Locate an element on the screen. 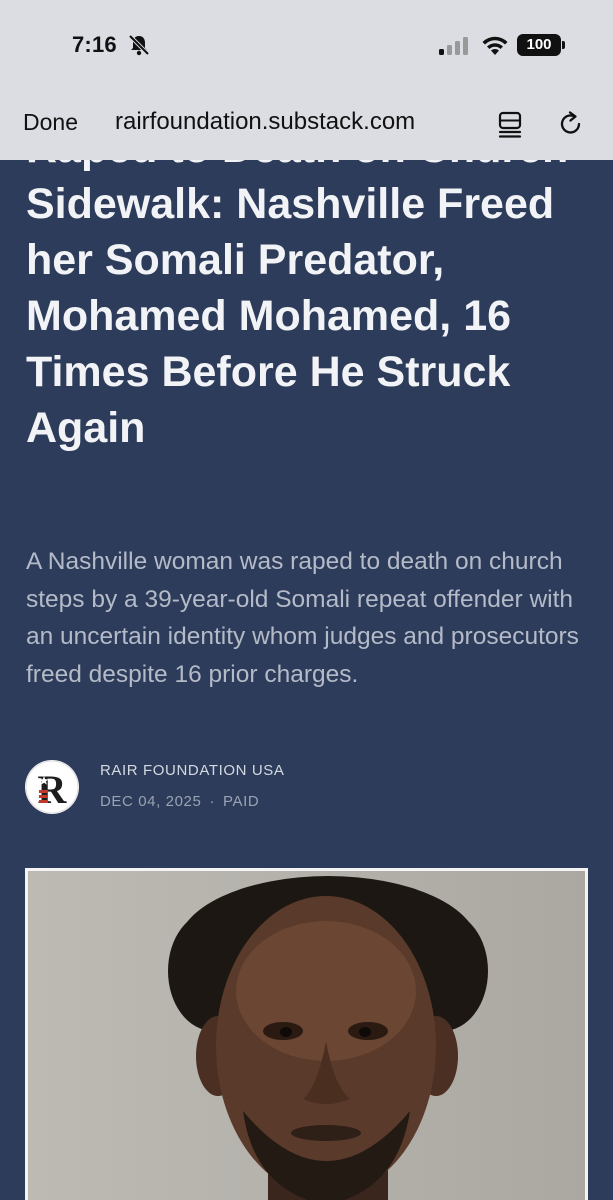  paid-badge: PAID is located at coordinates (241, 801).